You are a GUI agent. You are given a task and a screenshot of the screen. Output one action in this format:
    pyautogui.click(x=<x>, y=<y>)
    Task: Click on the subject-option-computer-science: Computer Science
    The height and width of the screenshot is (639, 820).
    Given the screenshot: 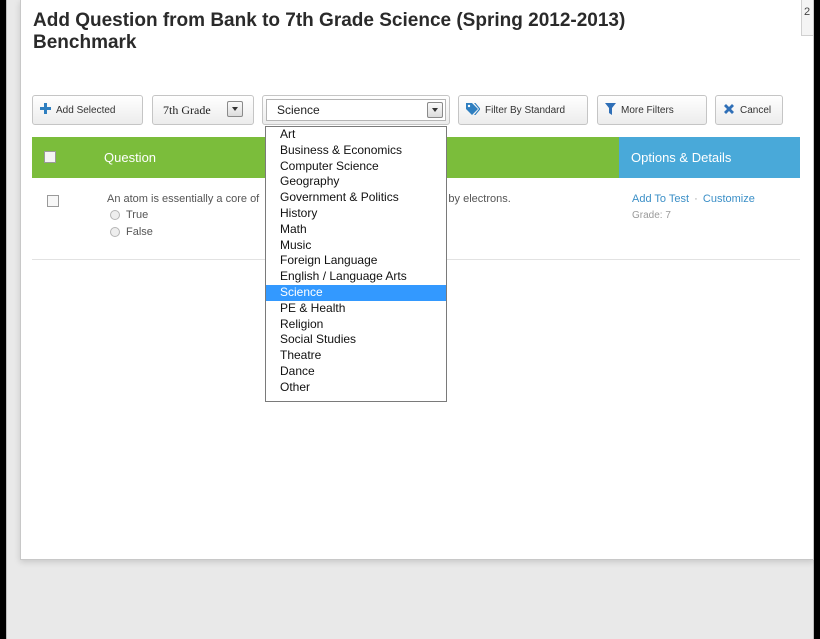 What is the action you would take?
    pyautogui.click(x=356, y=167)
    